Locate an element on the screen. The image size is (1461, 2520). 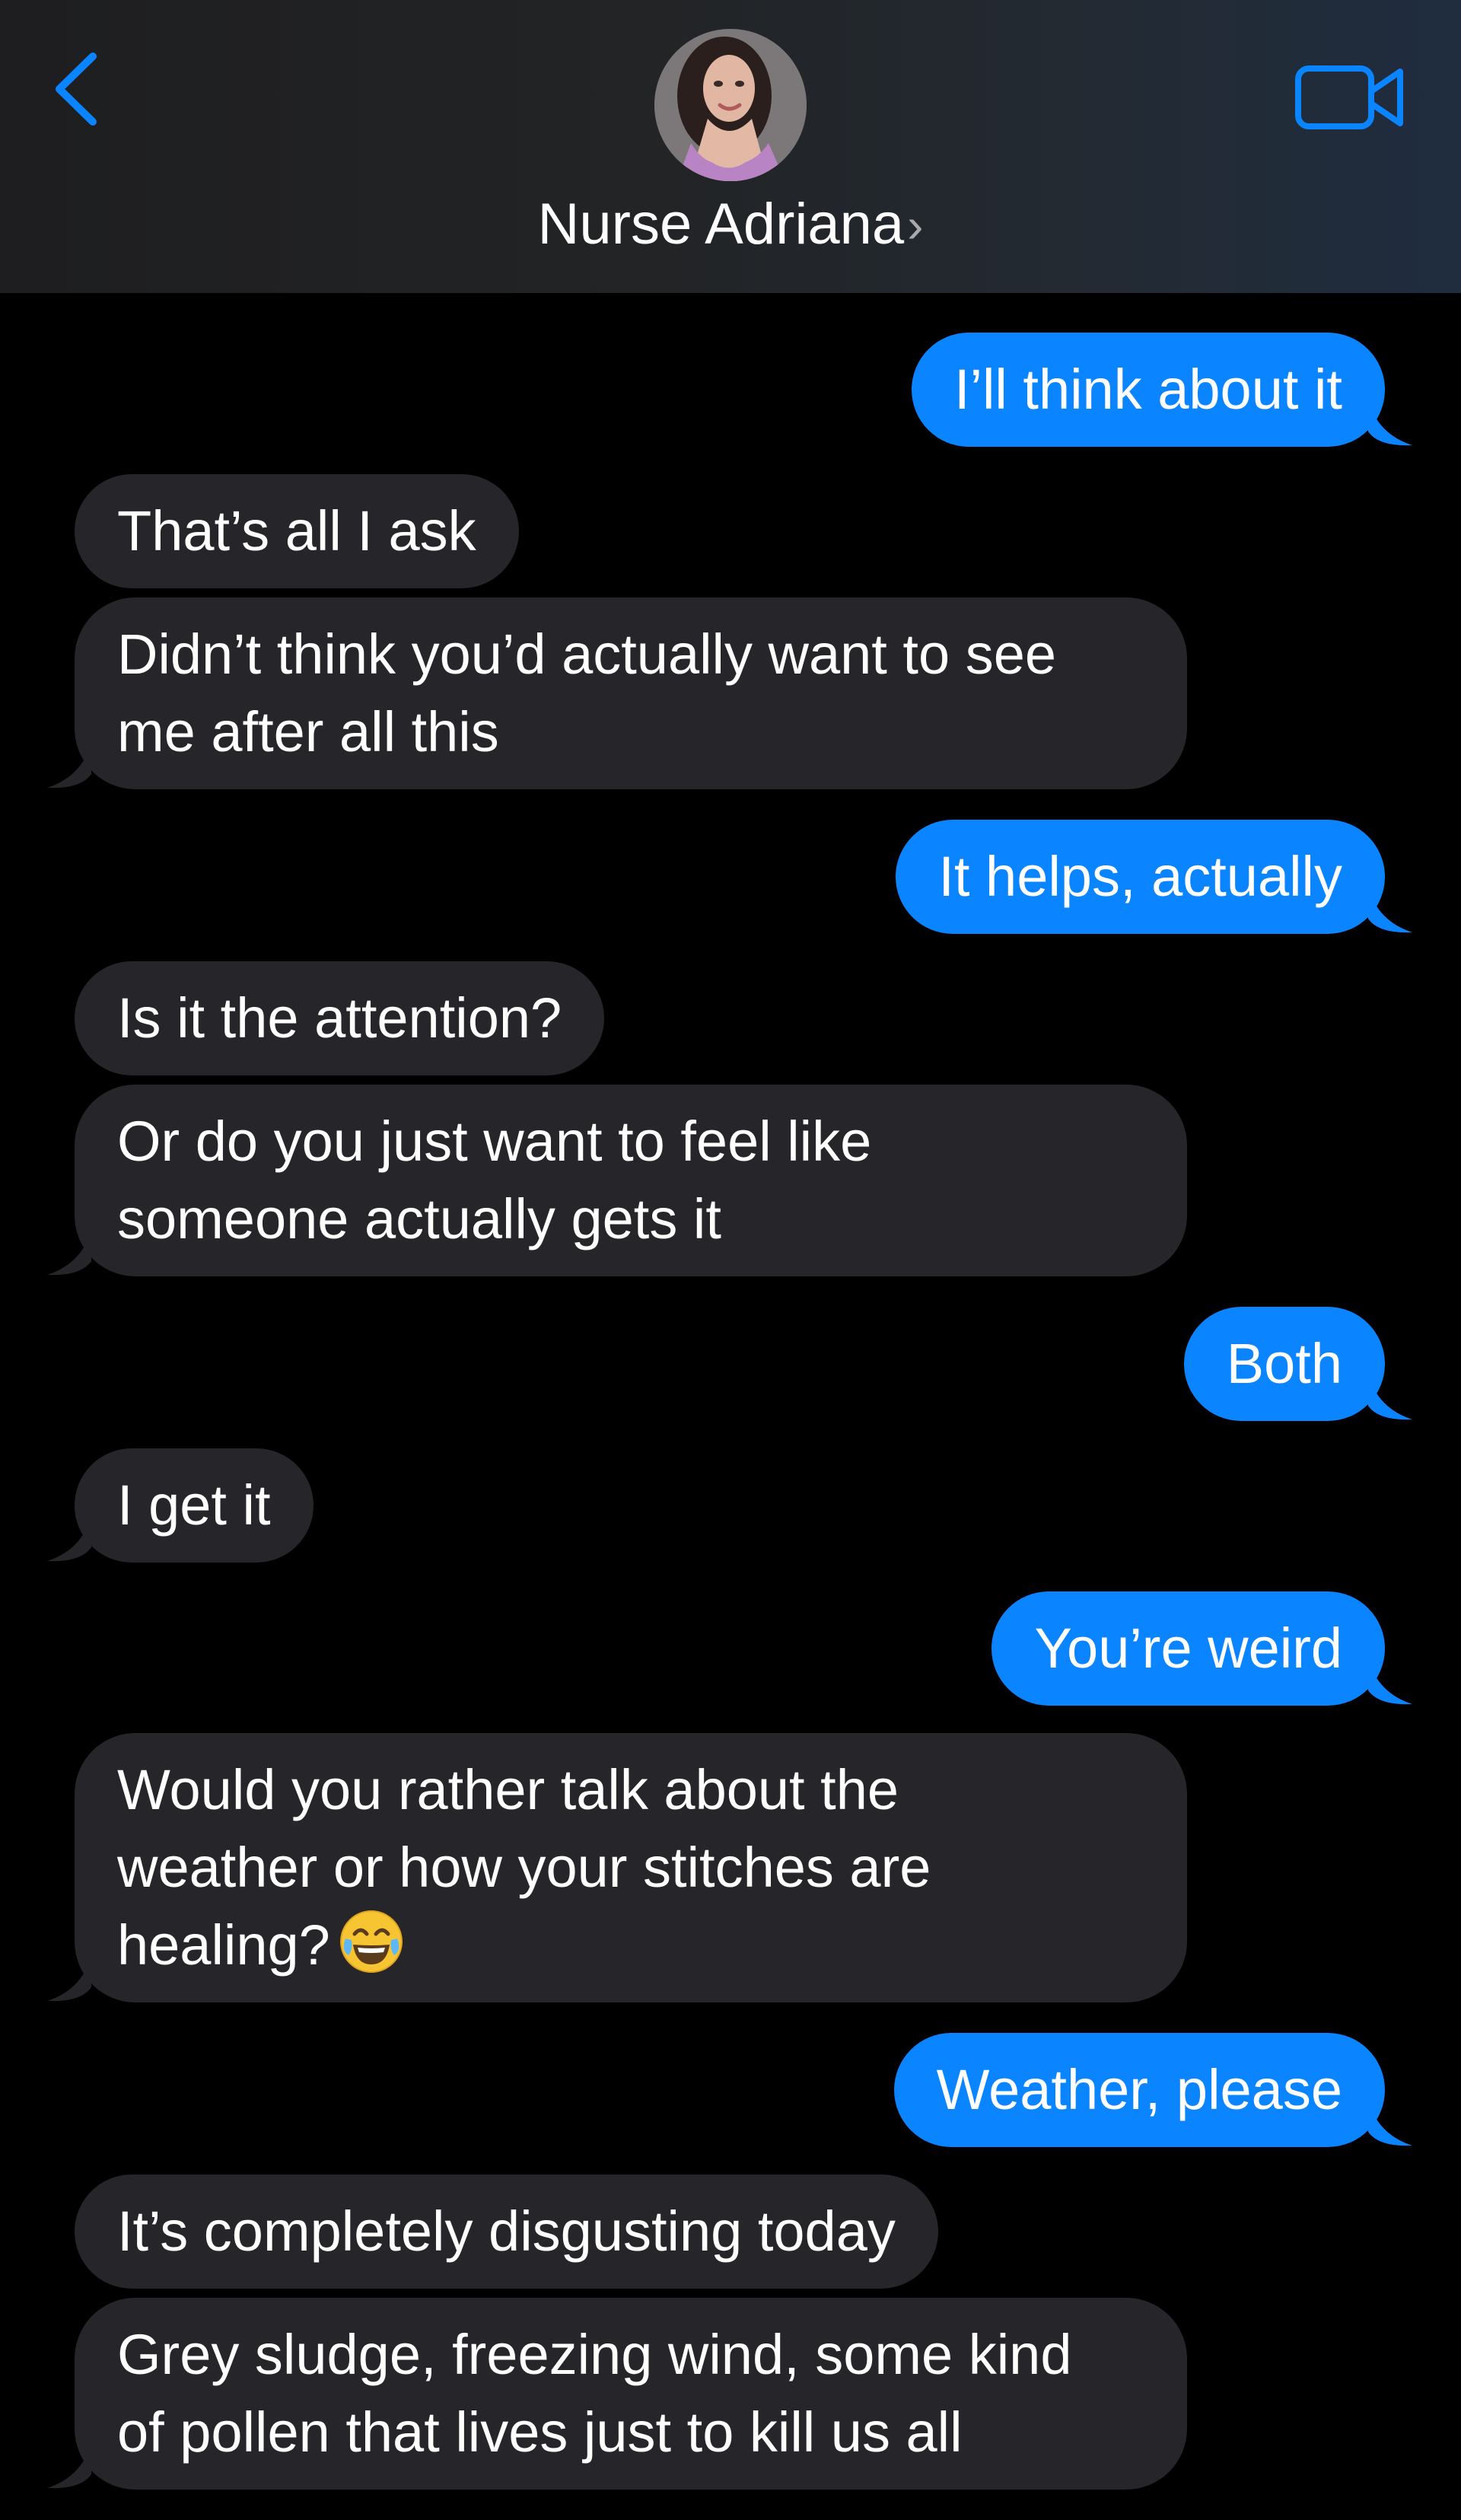
contact-name-button: Nurse Adriana› is located at coordinates (730, 224).